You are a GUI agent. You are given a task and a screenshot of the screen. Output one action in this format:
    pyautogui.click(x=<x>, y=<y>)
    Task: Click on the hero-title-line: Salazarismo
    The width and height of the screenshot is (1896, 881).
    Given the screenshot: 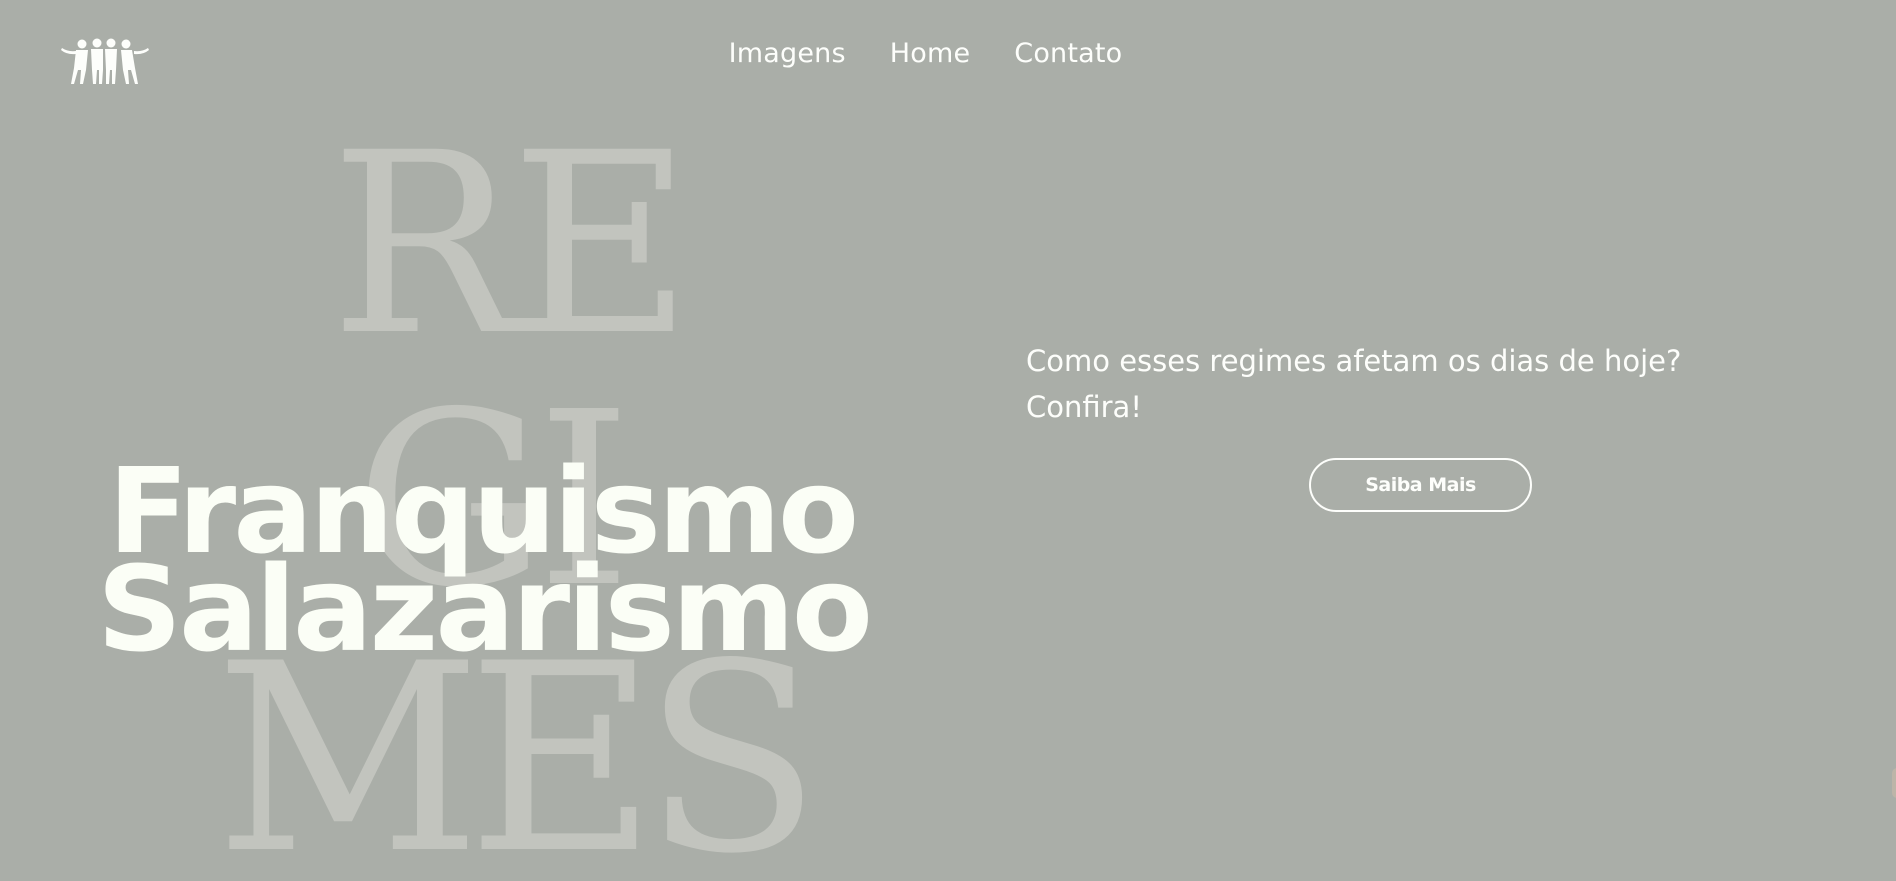 What is the action you would take?
    pyautogui.click(x=485, y=609)
    